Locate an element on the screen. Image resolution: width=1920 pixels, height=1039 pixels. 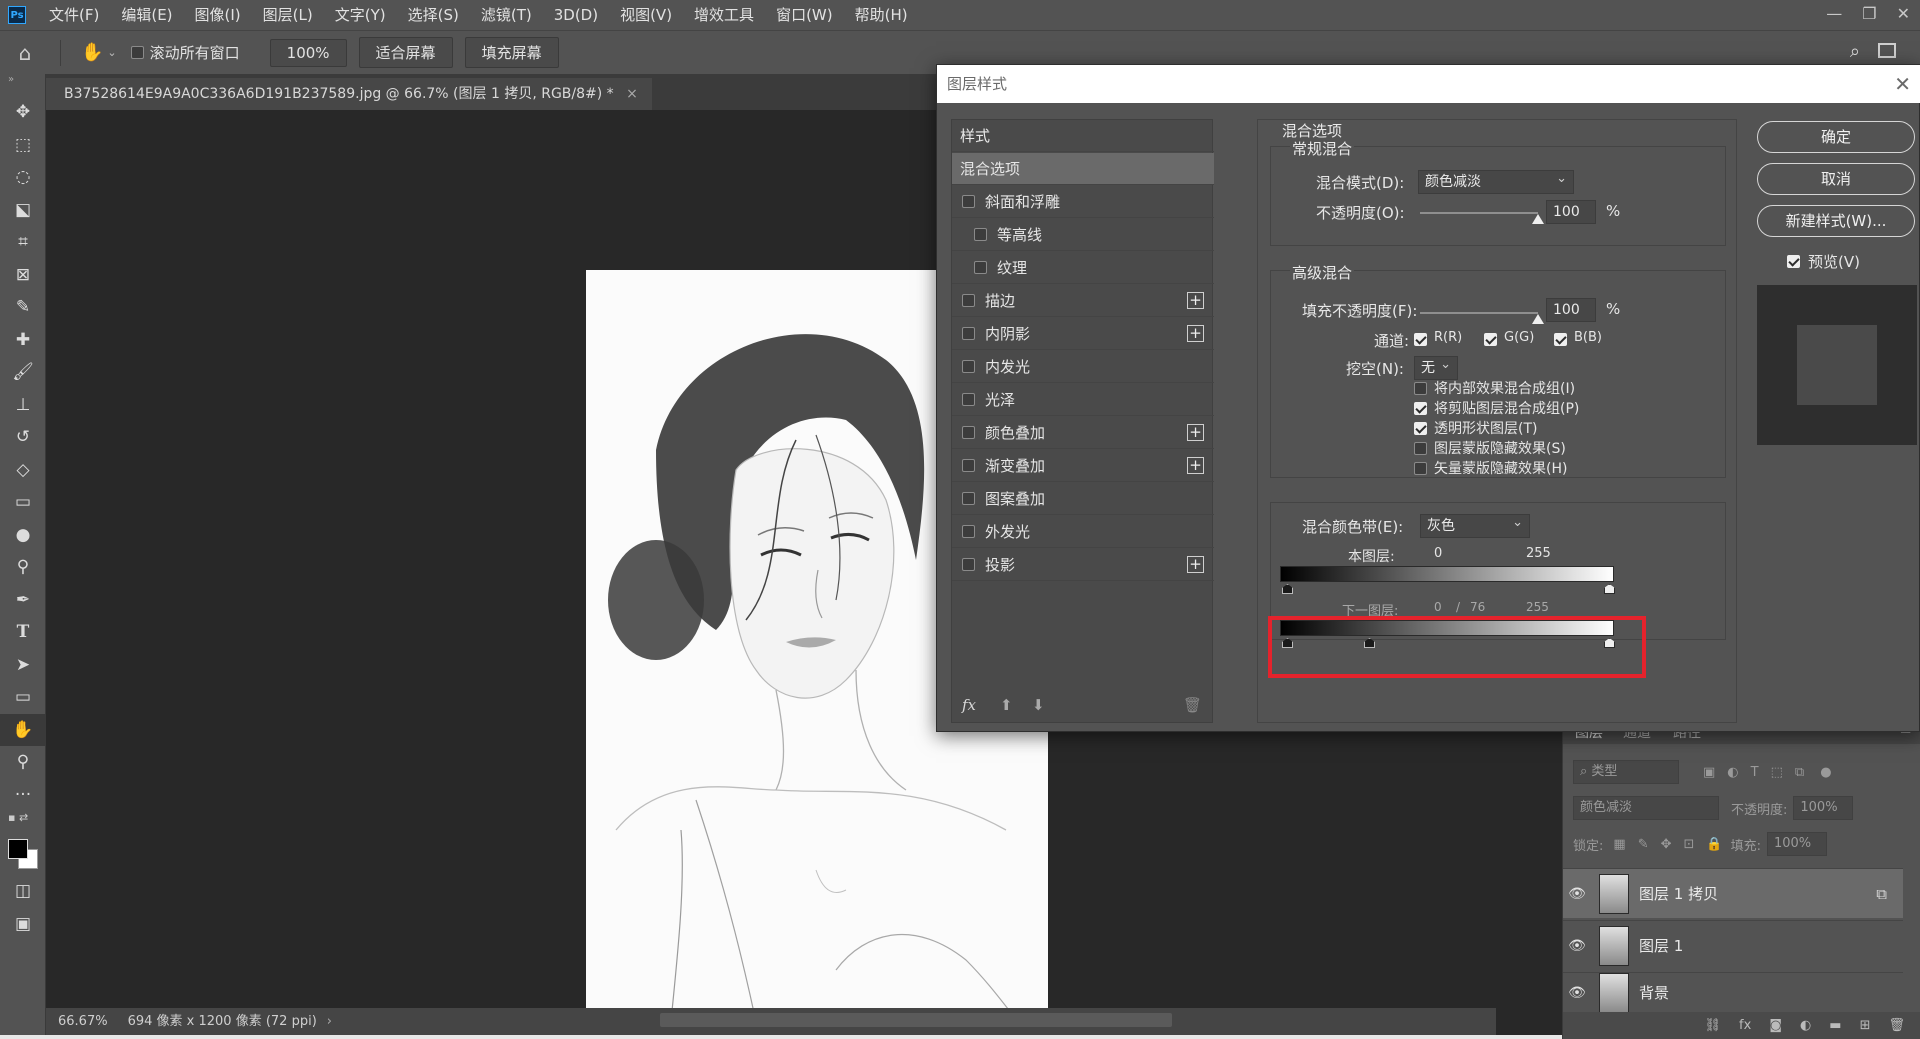
rectangle-icon: ▭ is located at coordinates (23, 697).